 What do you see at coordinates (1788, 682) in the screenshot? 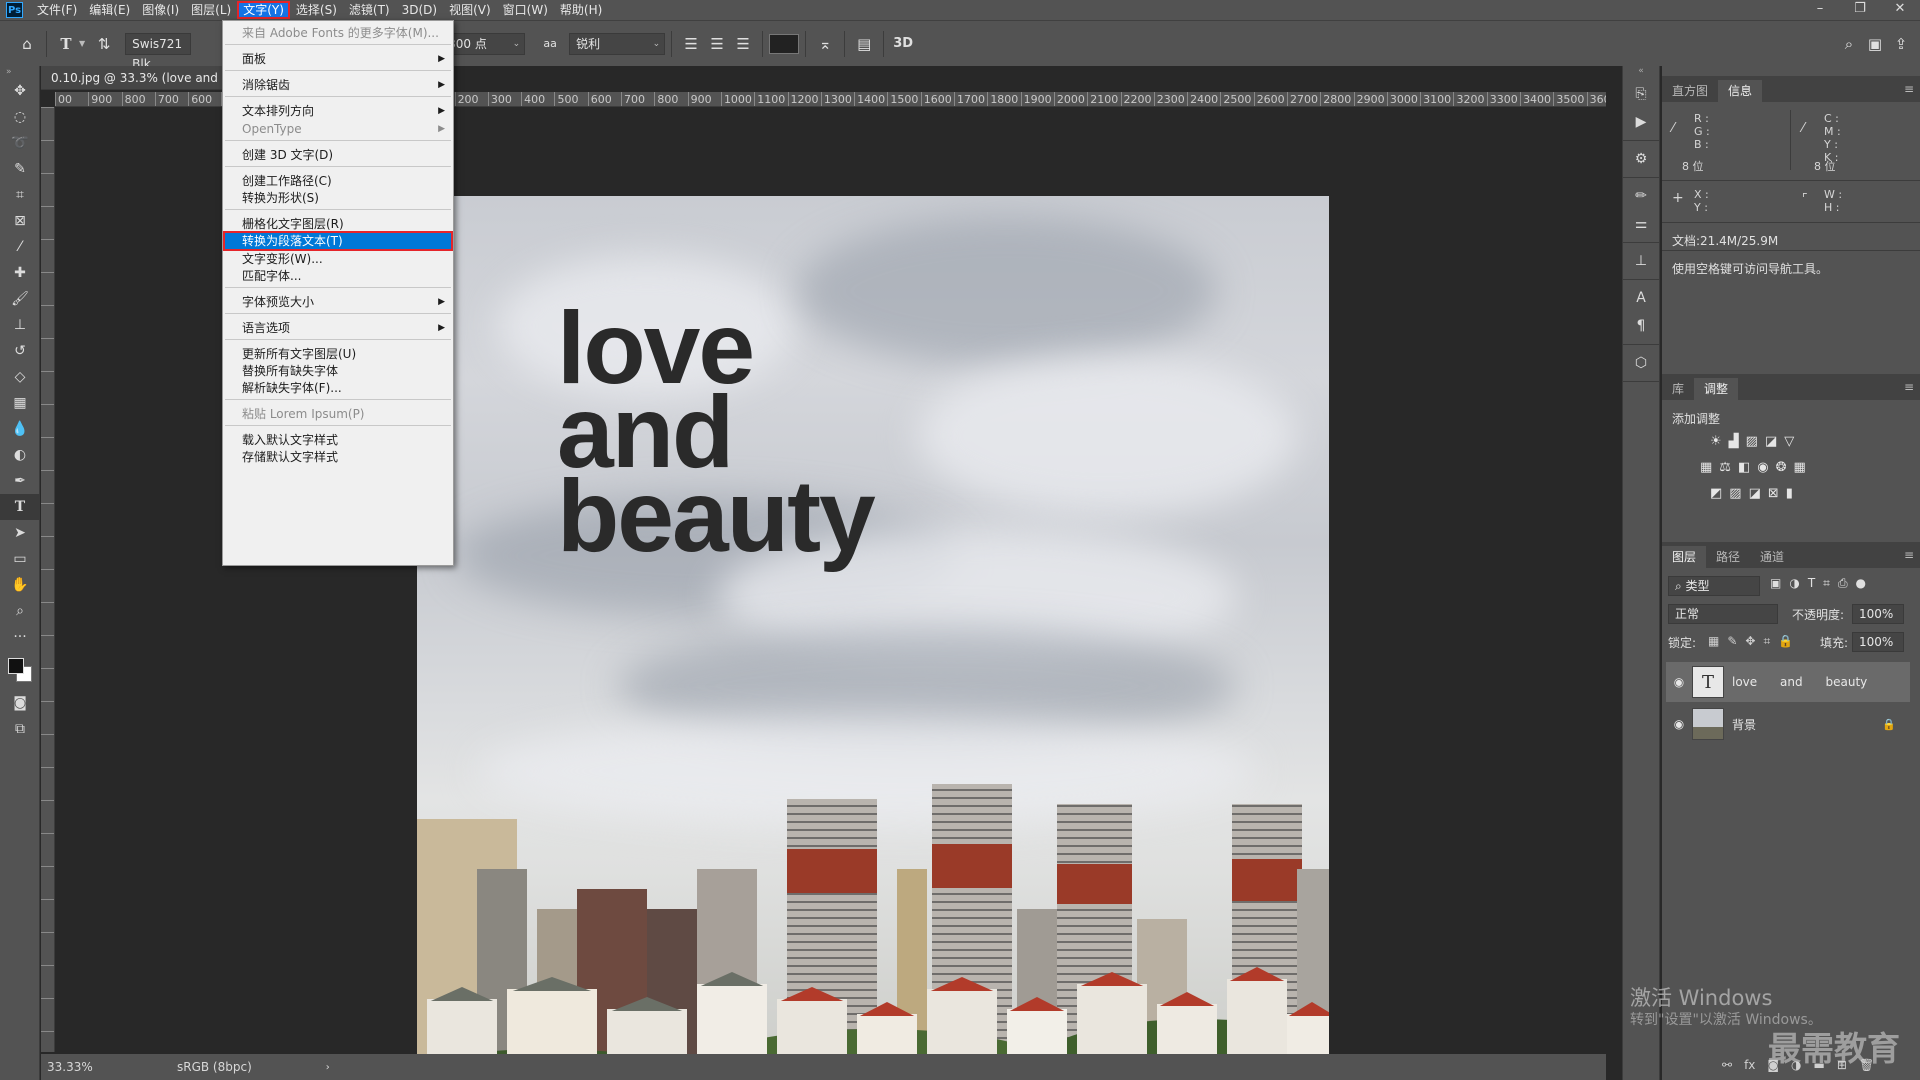
I see `layer-row-text: ◉ T love and beauty` at bounding box center [1788, 682].